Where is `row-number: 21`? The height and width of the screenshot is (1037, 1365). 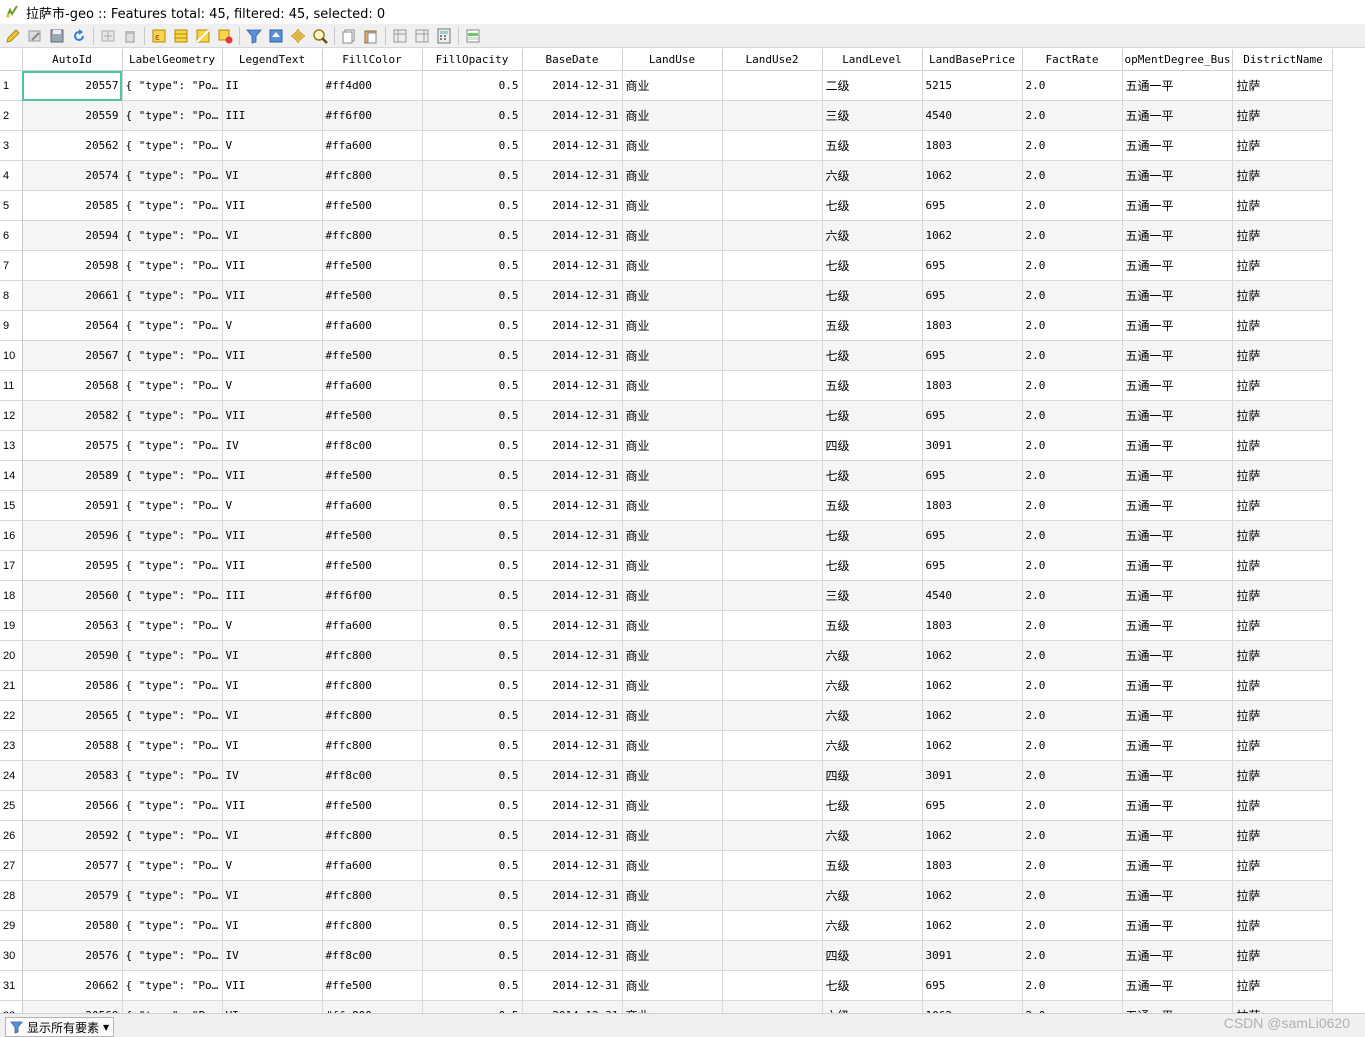
row-number: 21 is located at coordinates (11, 685).